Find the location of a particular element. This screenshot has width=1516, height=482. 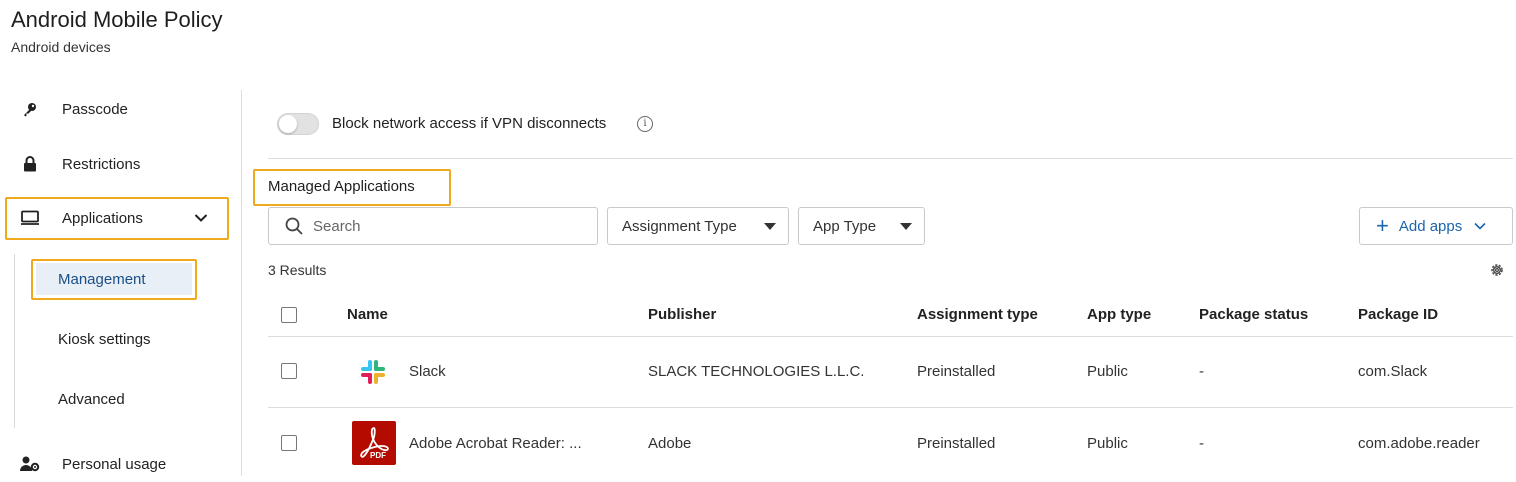

sidebar-item-label: Passcode is located at coordinates (95, 109).